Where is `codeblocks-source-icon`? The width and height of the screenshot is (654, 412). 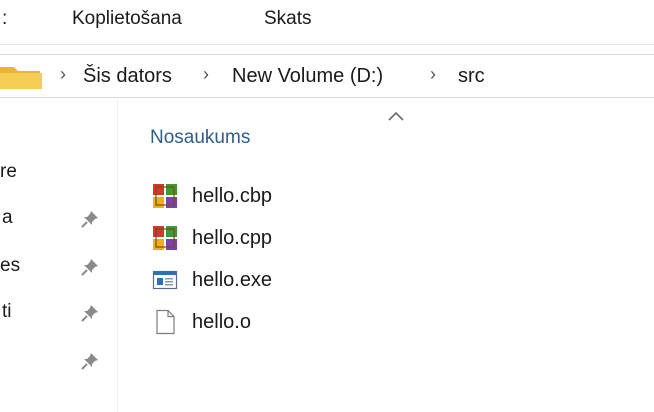 codeblocks-source-icon is located at coordinates (165, 238).